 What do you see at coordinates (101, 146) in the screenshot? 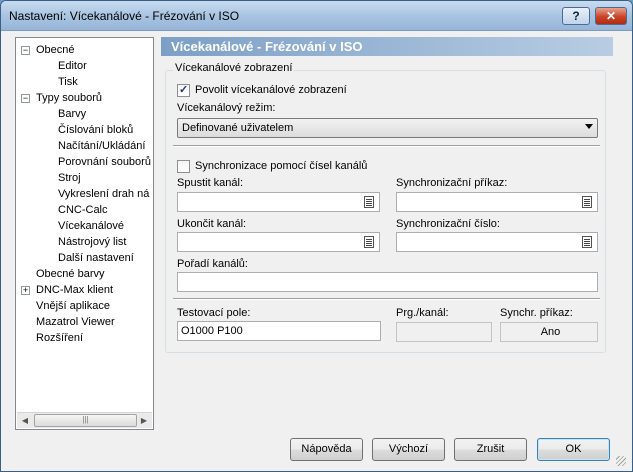
I see `tree-item-nacitani-ukladani: Načítání/Ukládání` at bounding box center [101, 146].